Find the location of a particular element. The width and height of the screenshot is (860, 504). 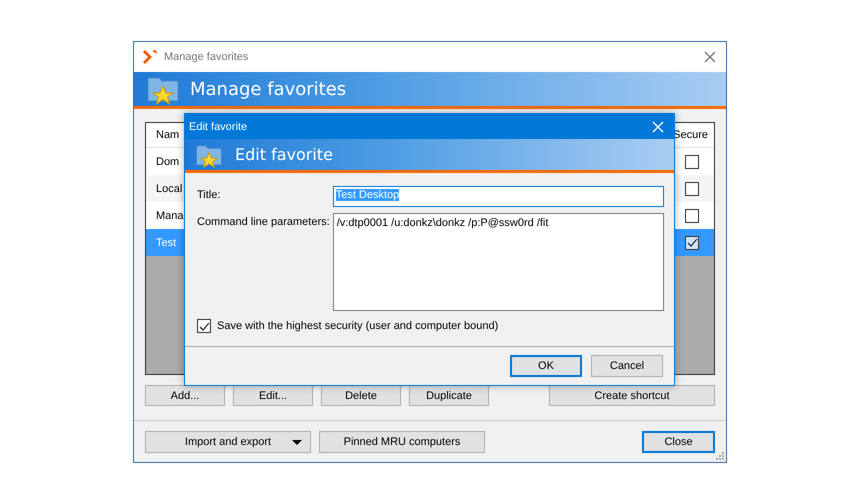

banner-title: Manage favorites is located at coordinates (268, 89).